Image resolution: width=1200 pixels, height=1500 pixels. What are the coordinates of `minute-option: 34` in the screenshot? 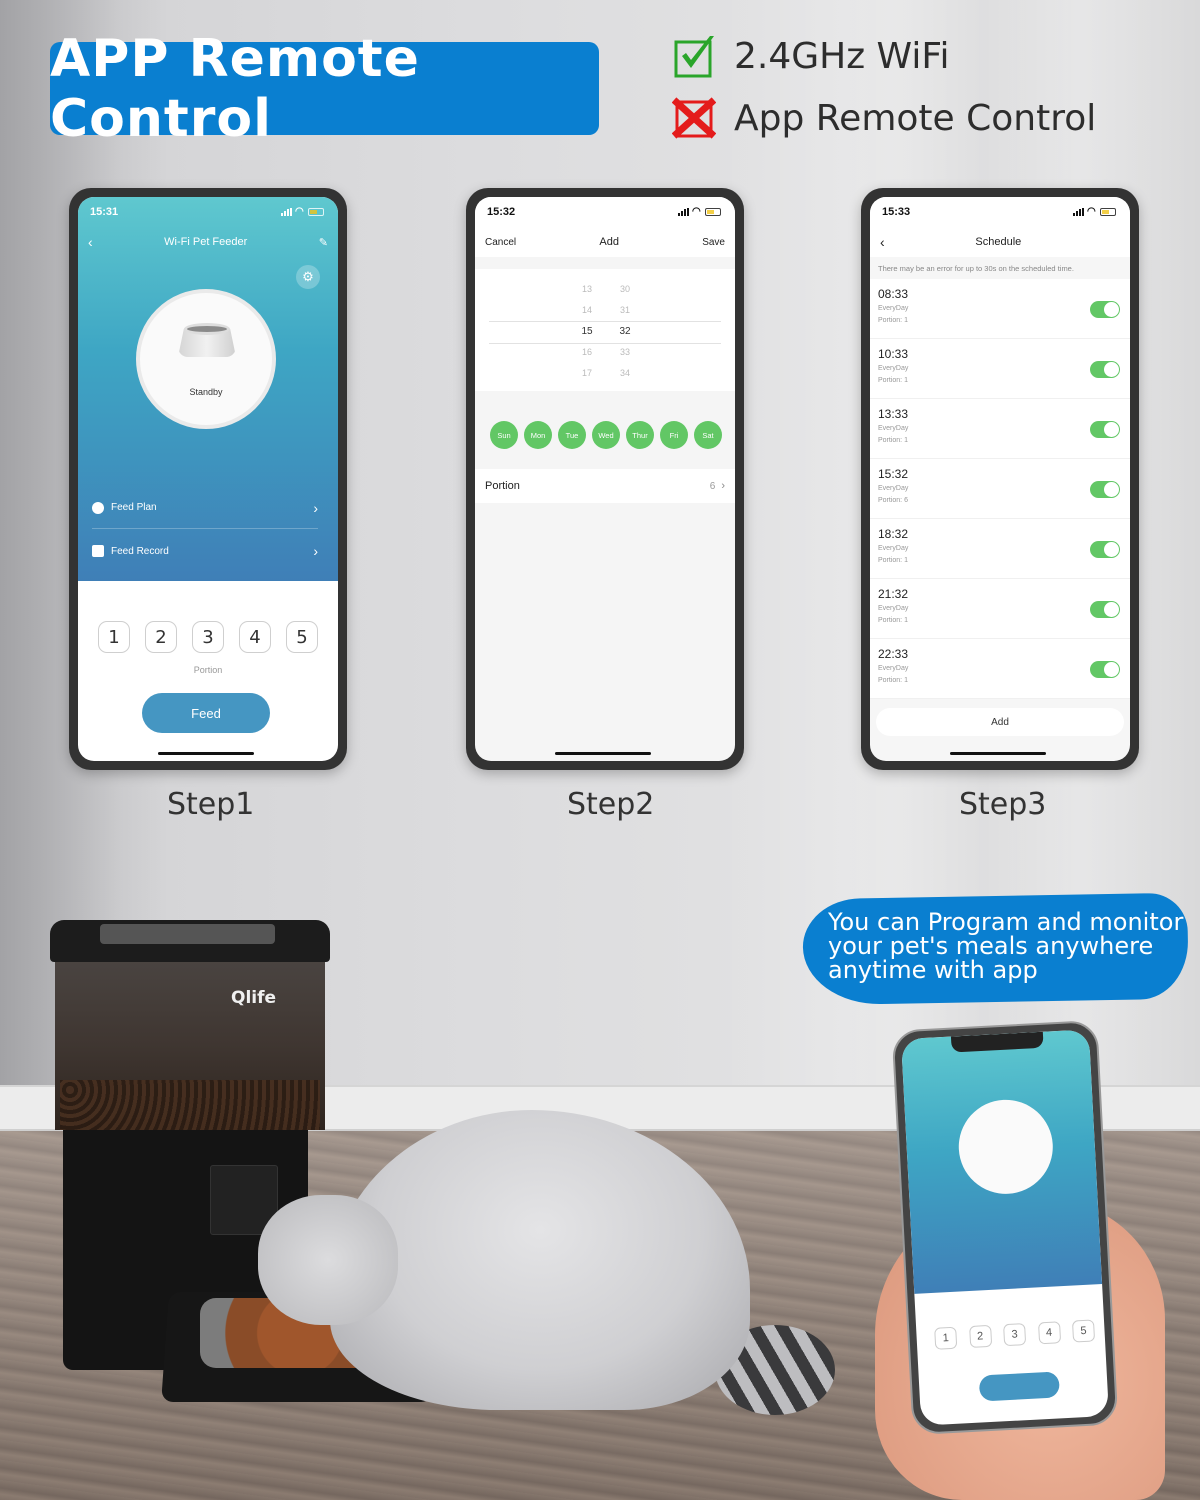 It's located at (625, 373).